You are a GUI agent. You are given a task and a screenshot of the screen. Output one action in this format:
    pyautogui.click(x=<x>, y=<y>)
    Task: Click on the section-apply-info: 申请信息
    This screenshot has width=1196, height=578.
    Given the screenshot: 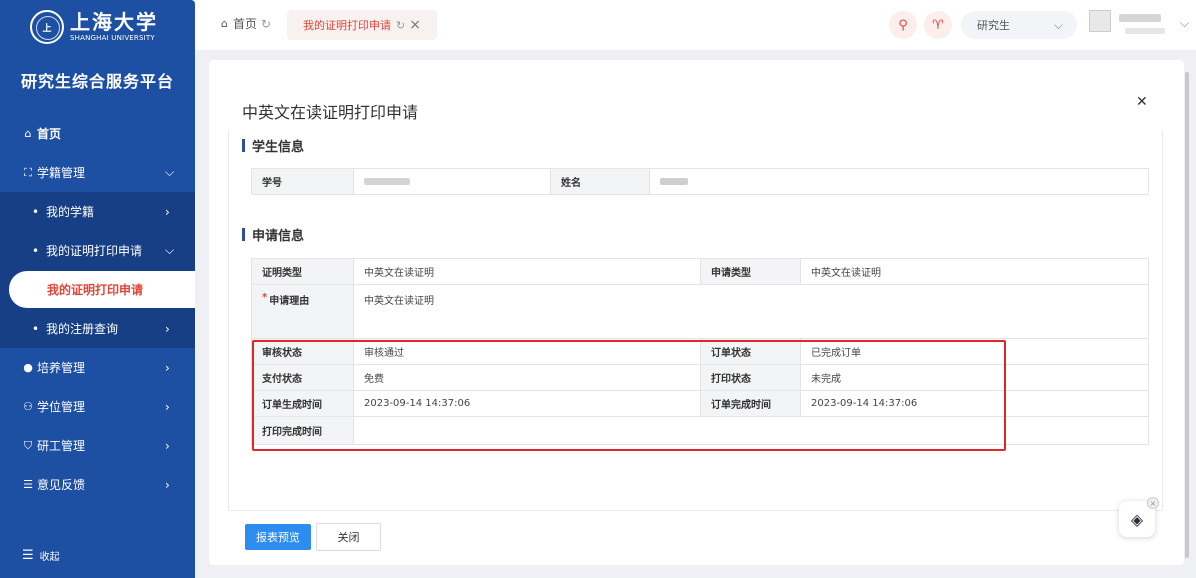 What is the action you would take?
    pyautogui.click(x=273, y=234)
    